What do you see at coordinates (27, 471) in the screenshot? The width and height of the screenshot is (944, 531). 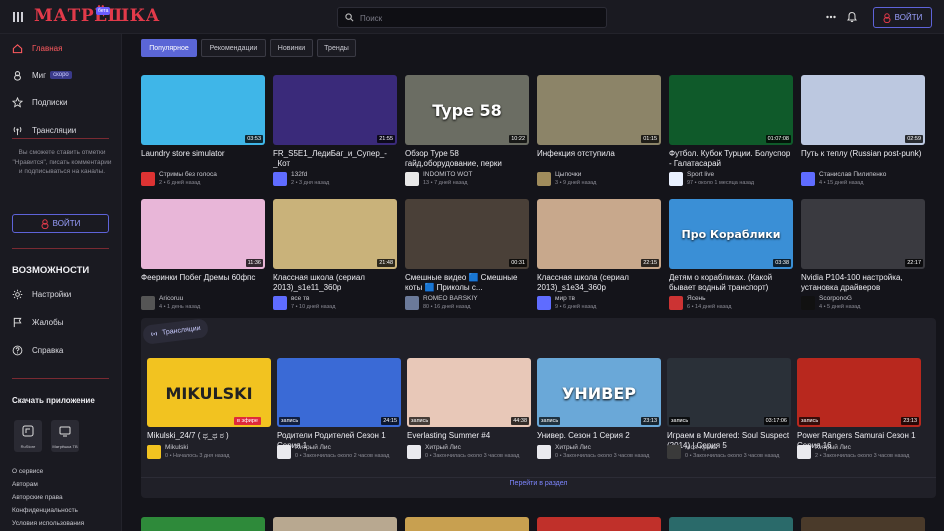 I see `footer-link-about: О сервисе` at bounding box center [27, 471].